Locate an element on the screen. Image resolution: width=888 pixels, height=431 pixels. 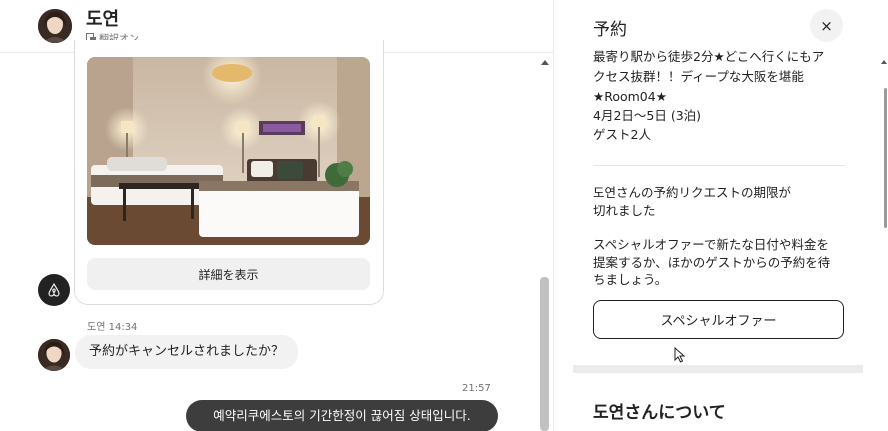
host-avatar is located at coordinates (55, 26).